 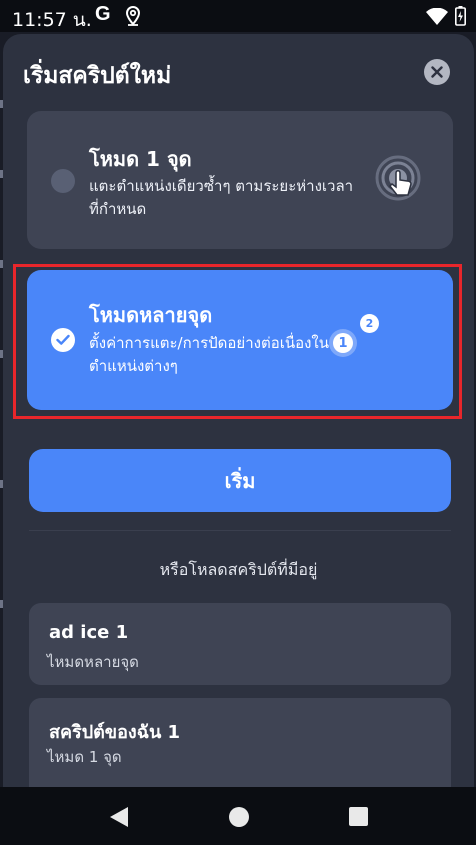 I want to click on google-icon: G, so click(x=103, y=14).